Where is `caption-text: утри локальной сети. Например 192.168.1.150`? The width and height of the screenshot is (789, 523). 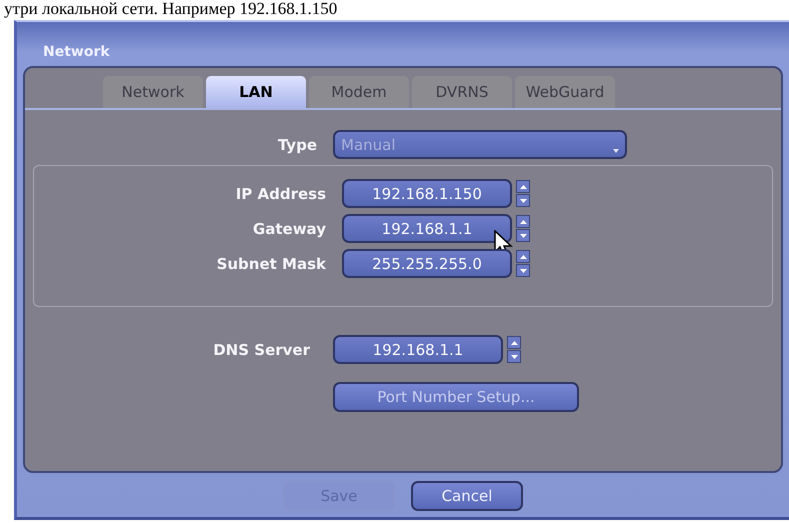
caption-text: утри локальной сети. Например 192.168.1.150 is located at coordinates (170, 9).